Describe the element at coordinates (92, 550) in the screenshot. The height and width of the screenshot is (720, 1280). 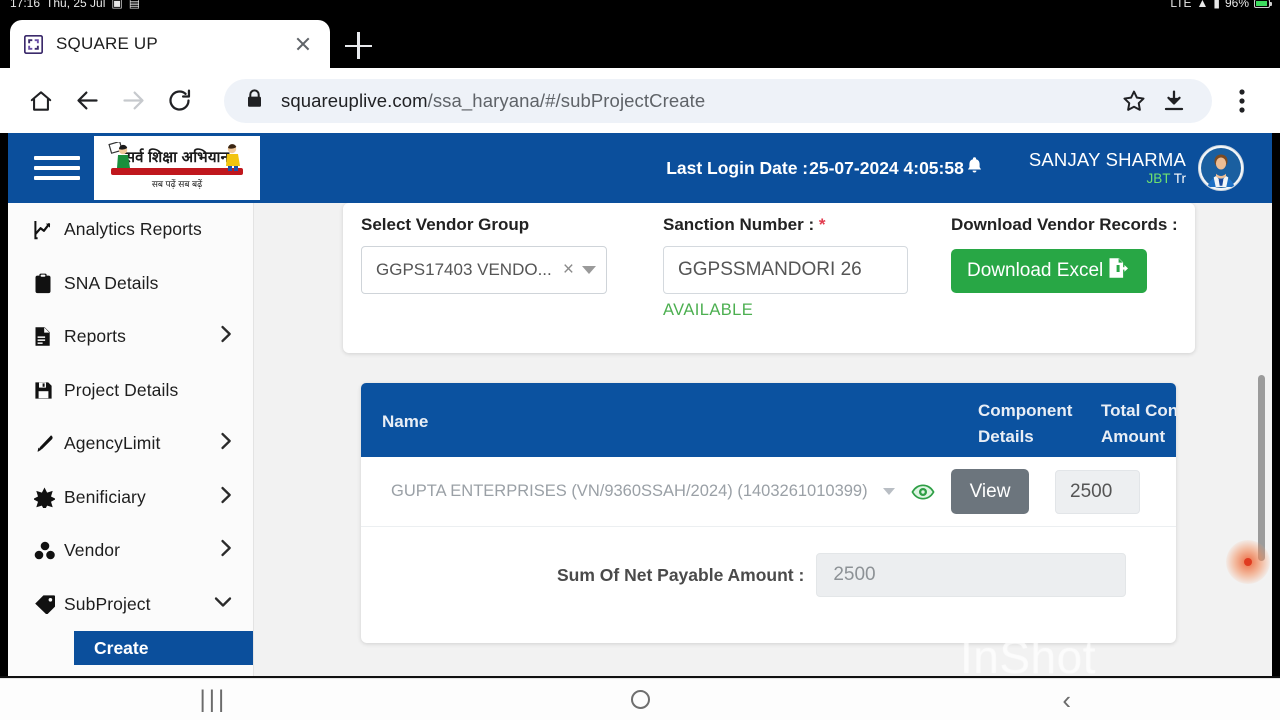
I see `sidebar-item-label: Vendor` at that location.